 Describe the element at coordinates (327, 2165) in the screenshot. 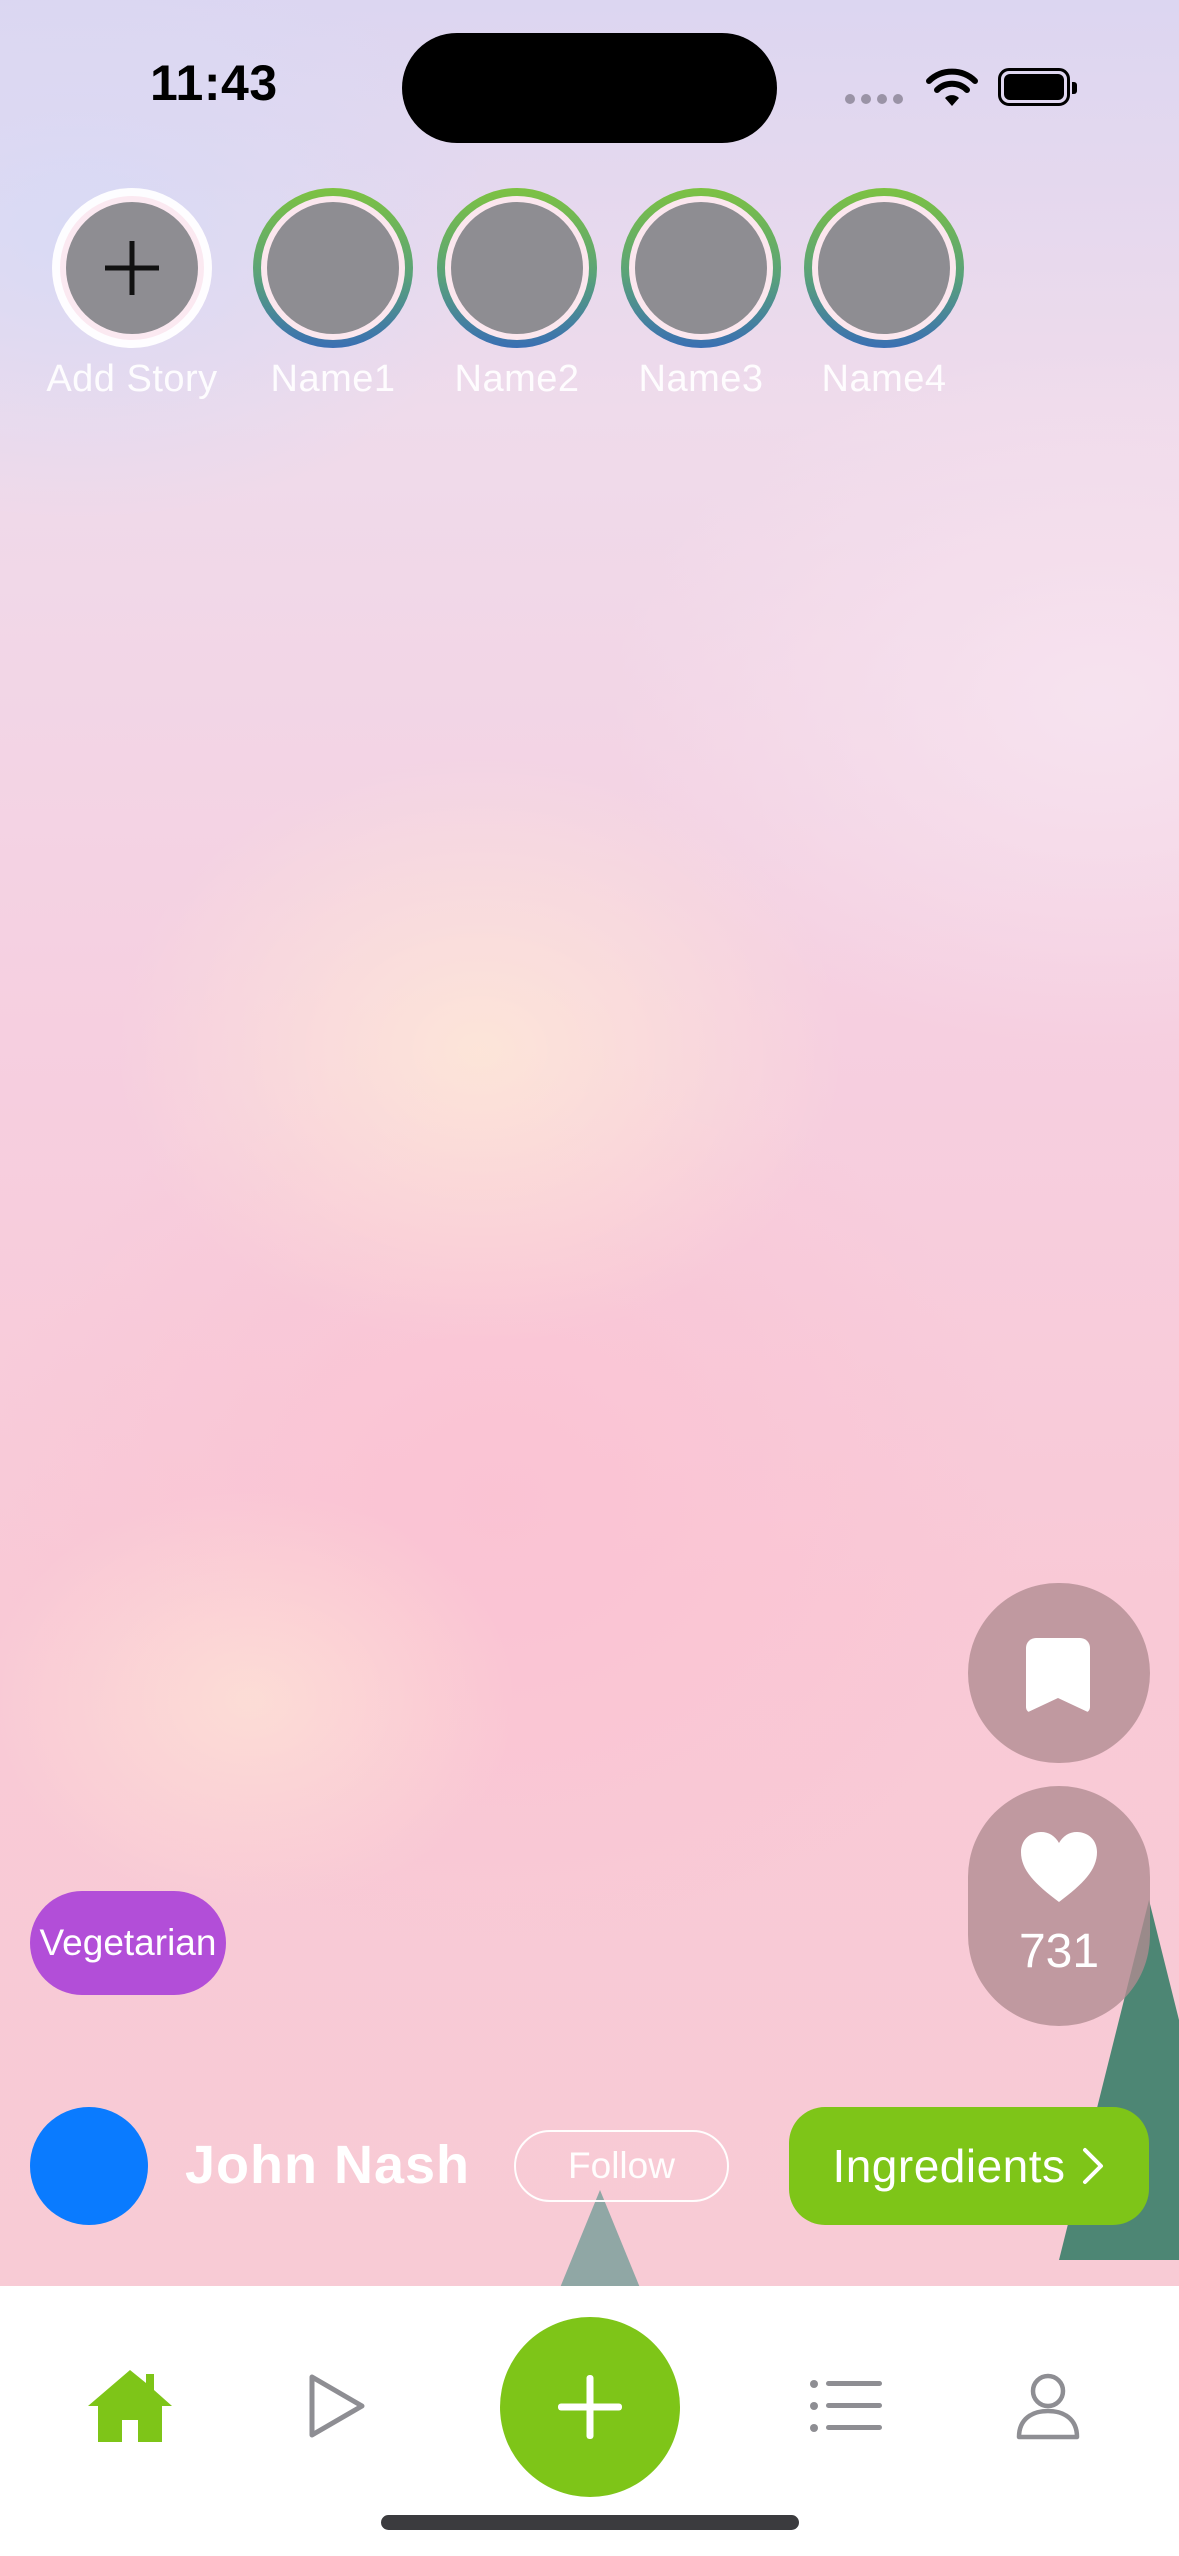

I see `author-name: John Nash` at that location.